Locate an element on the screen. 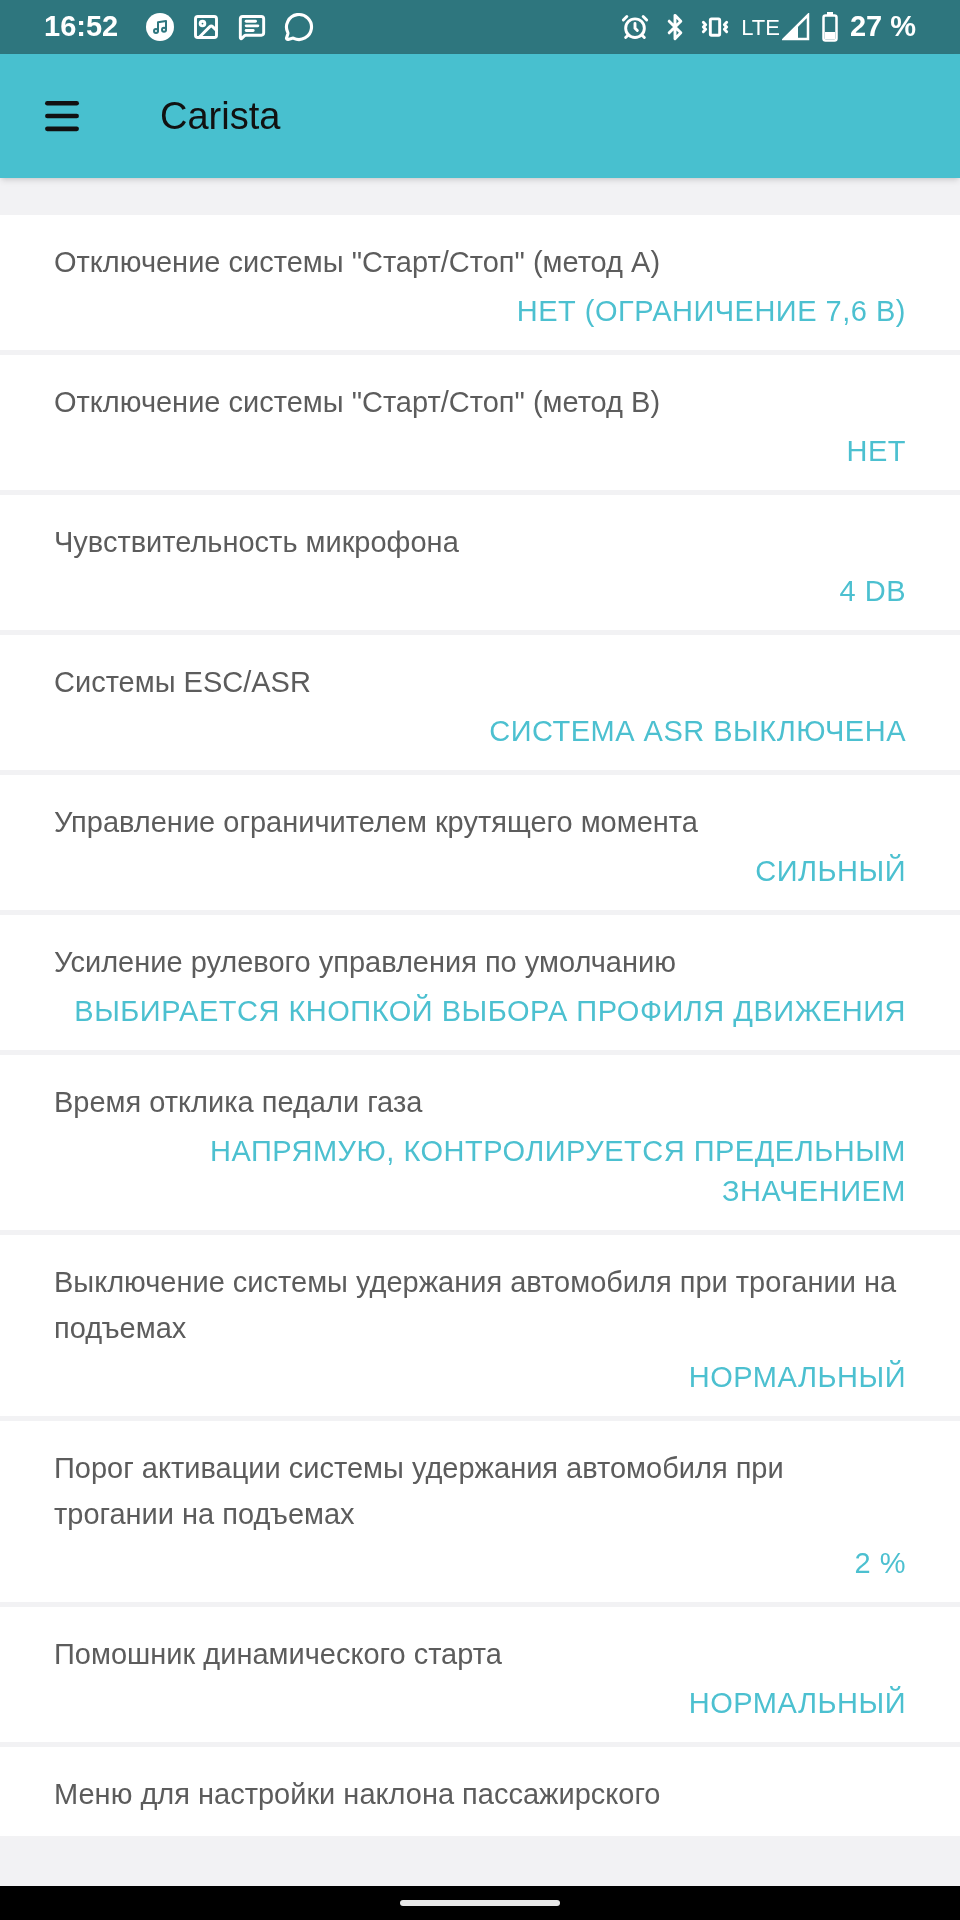  signal-icon is located at coordinates (795, 27).